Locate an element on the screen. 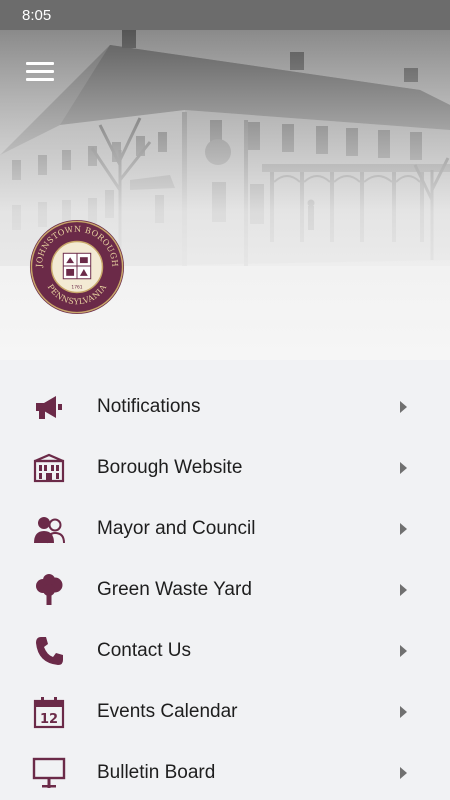 Image resolution: width=450 pixels, height=800 pixels. menu-item-label: Events Calendar is located at coordinates (167, 711).